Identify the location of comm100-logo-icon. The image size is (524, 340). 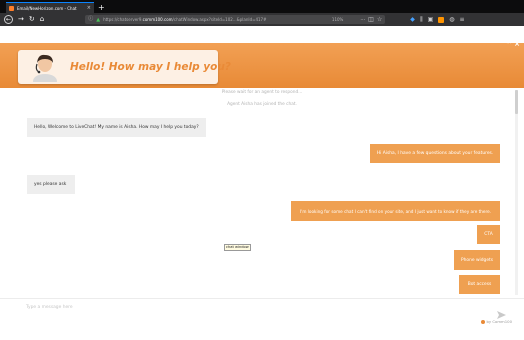
(482, 321).